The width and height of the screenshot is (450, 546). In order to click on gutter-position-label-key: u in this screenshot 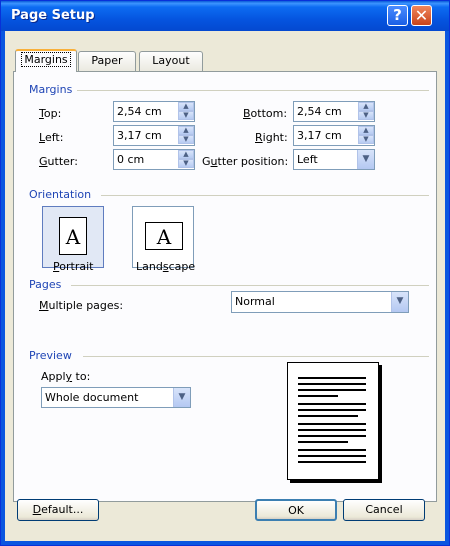, I will do `click(214, 161)`.